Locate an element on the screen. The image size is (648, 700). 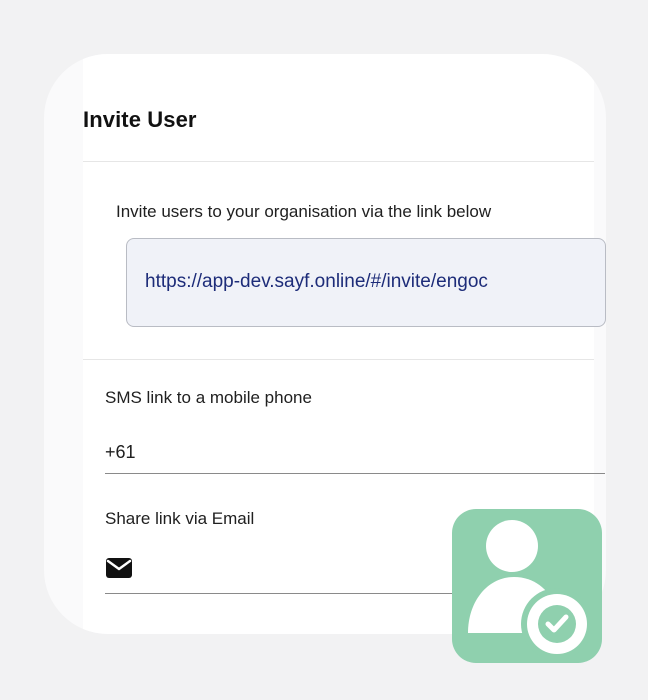
section-divider is located at coordinates (338, 359).